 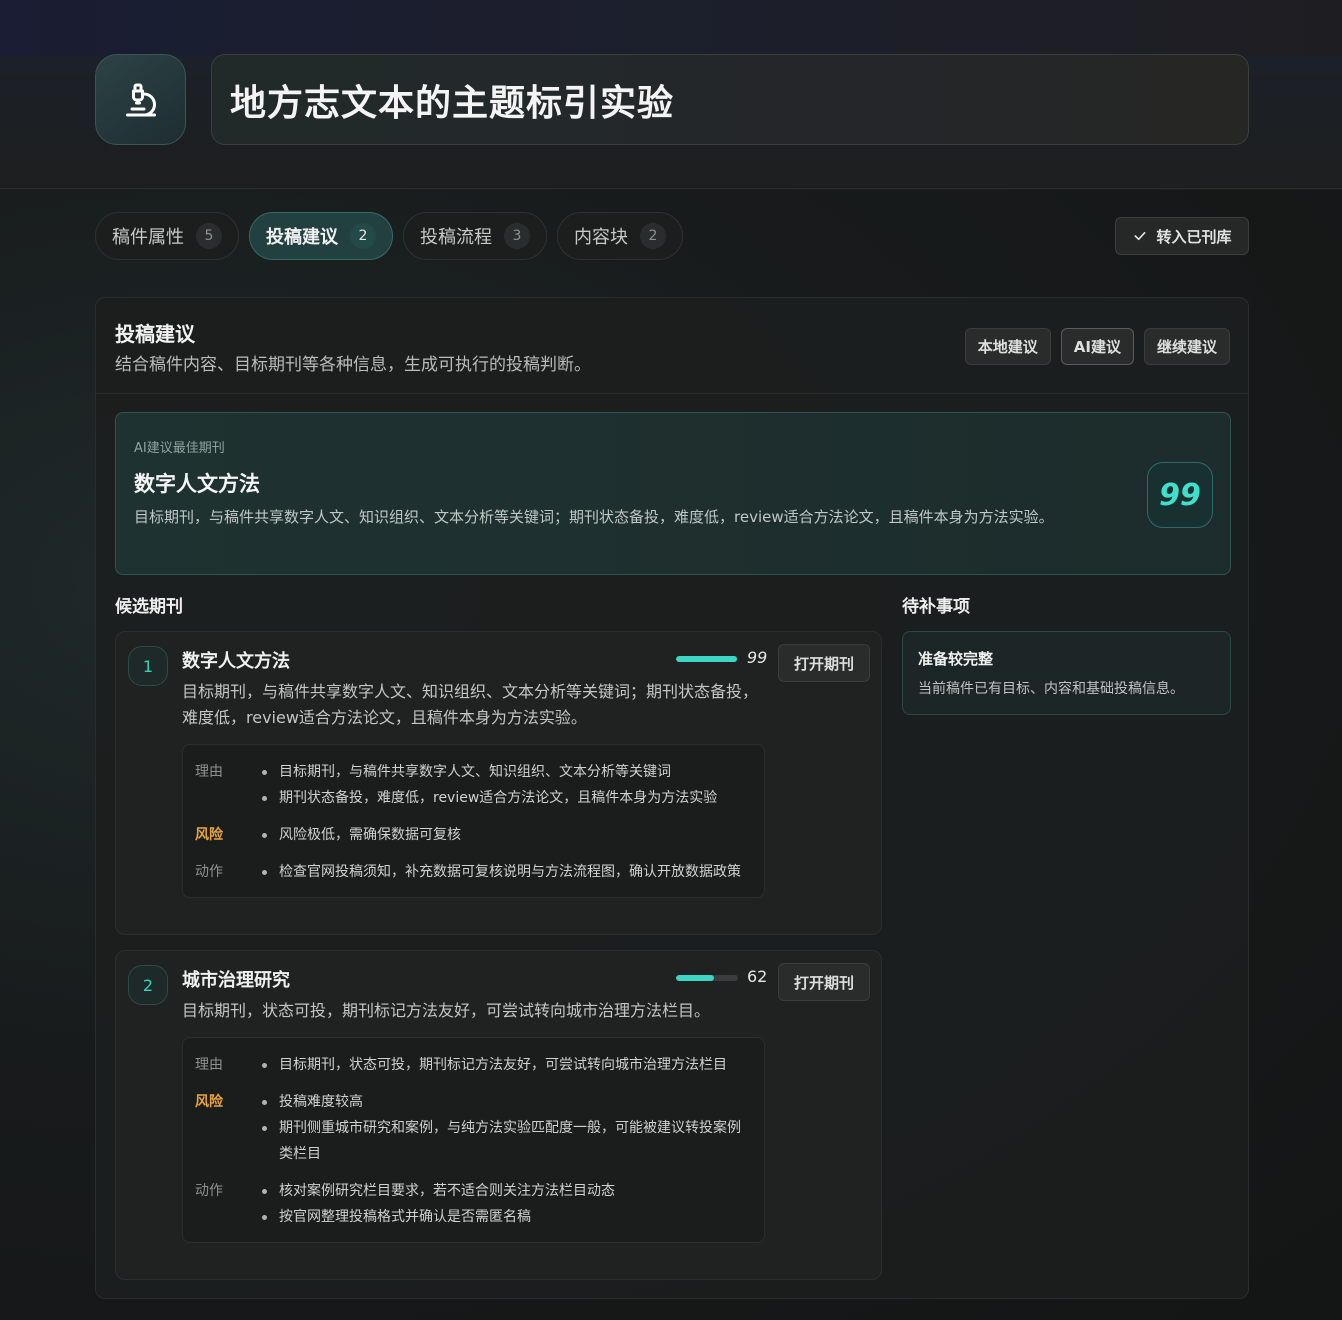 I want to click on risk-list: 风险极低，需确保数据可复核, so click(x=505, y=835).